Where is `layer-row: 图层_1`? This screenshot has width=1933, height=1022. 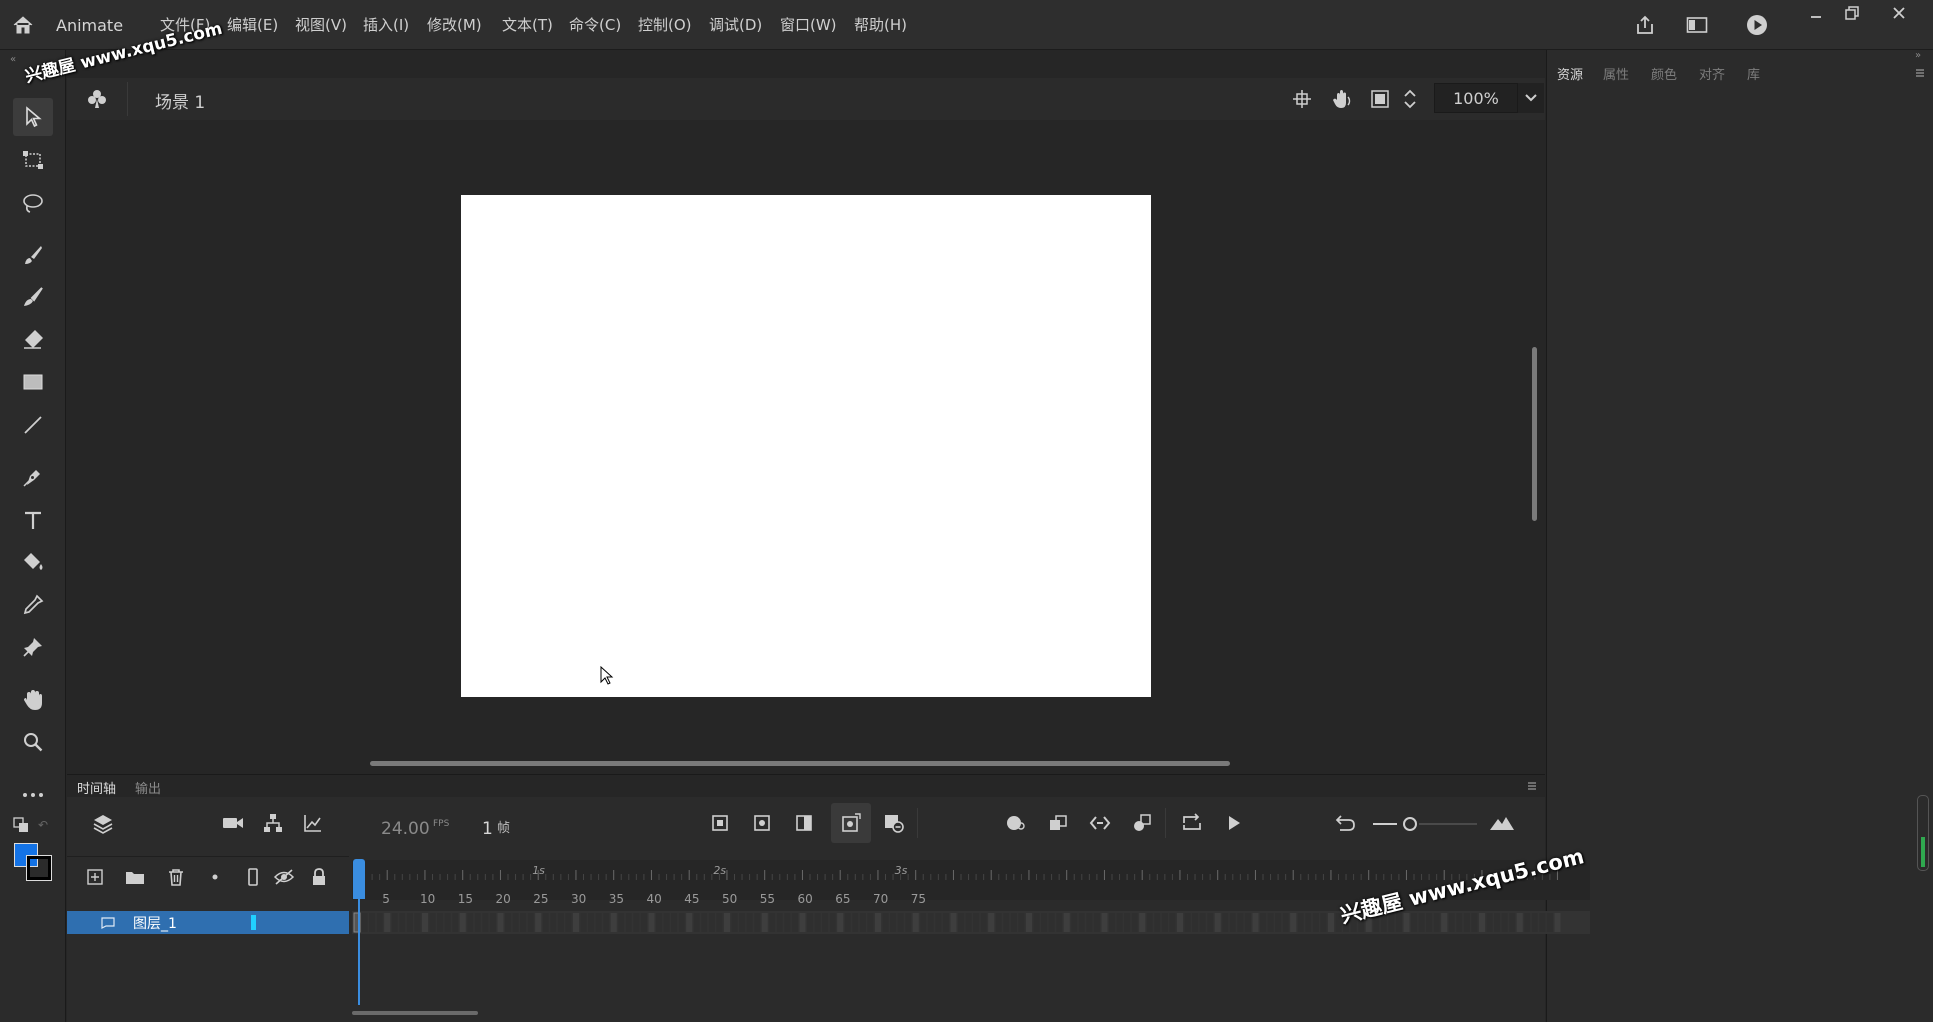 layer-row: 图层_1 is located at coordinates (208, 922).